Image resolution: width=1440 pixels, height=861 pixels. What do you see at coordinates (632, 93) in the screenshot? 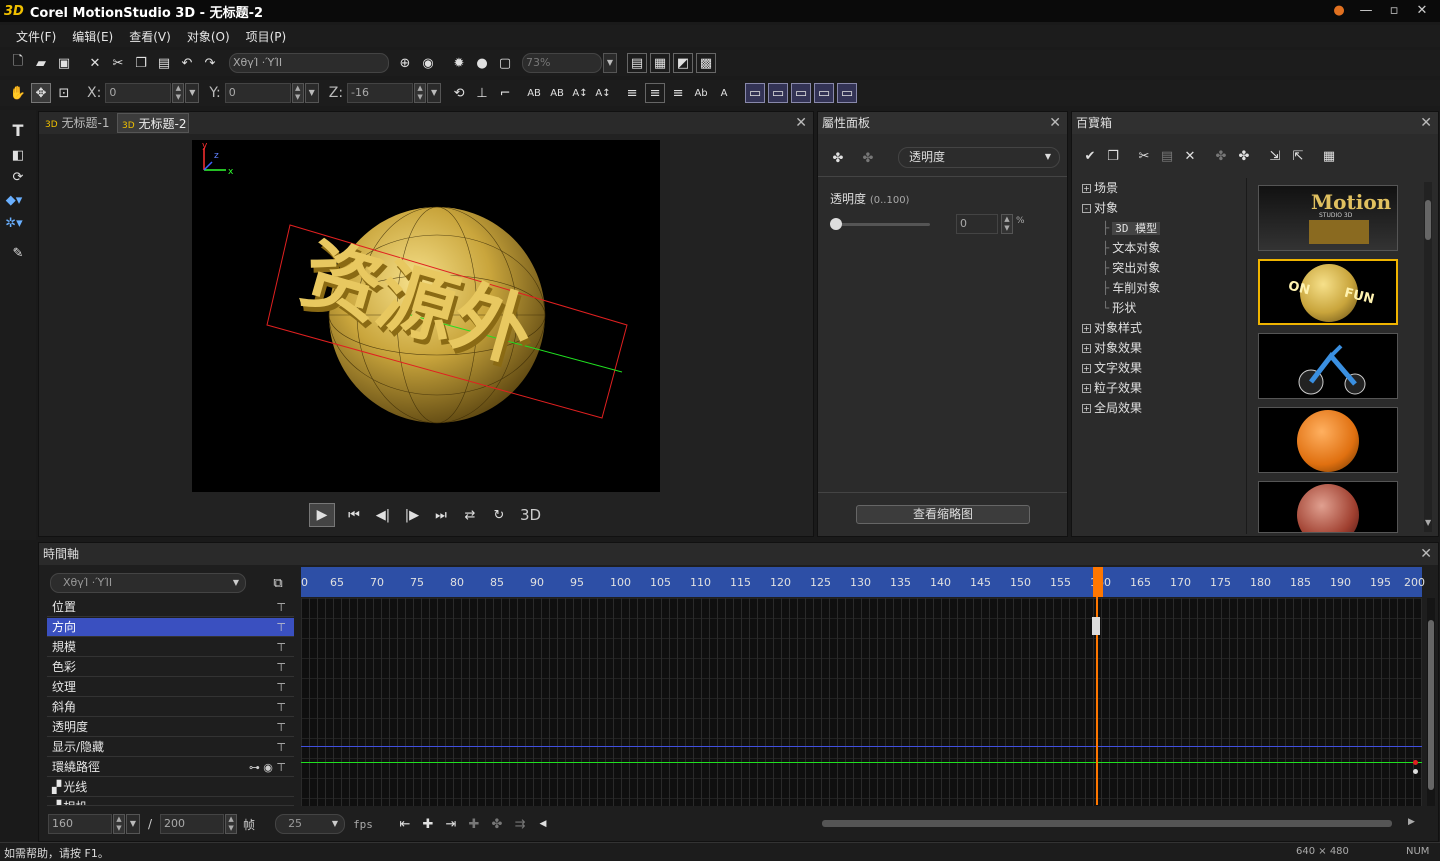
I see `align-left-icon: ≡` at bounding box center [632, 93].